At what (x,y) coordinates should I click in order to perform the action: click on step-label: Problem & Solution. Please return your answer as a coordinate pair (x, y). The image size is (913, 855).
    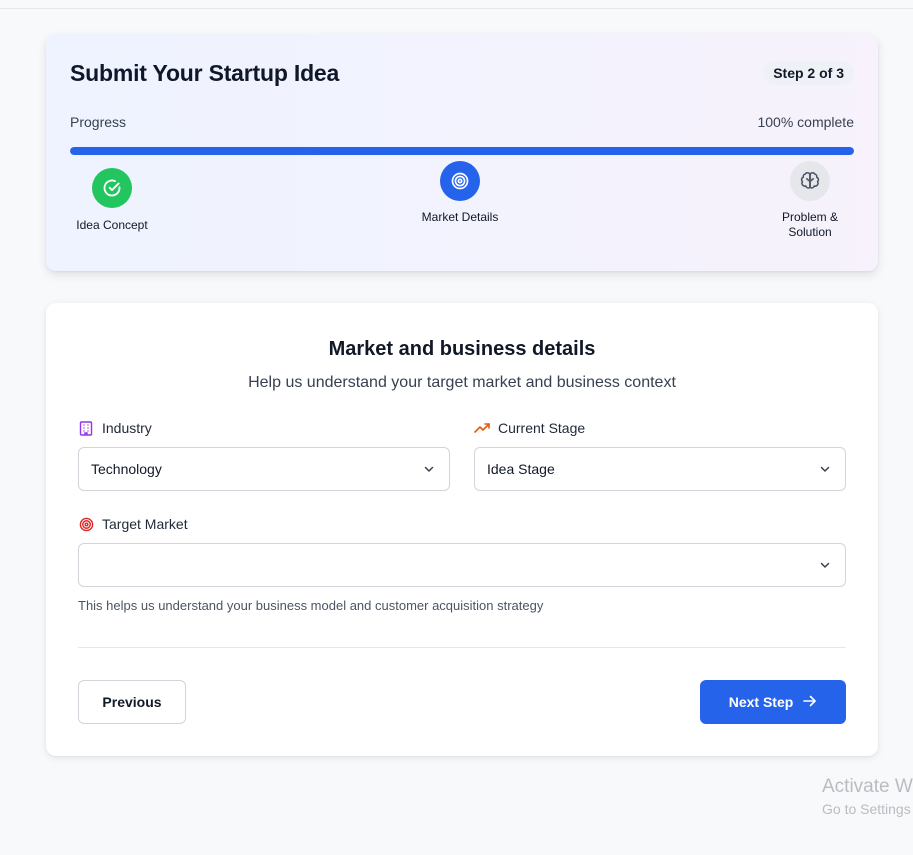
    Looking at the image, I should click on (810, 224).